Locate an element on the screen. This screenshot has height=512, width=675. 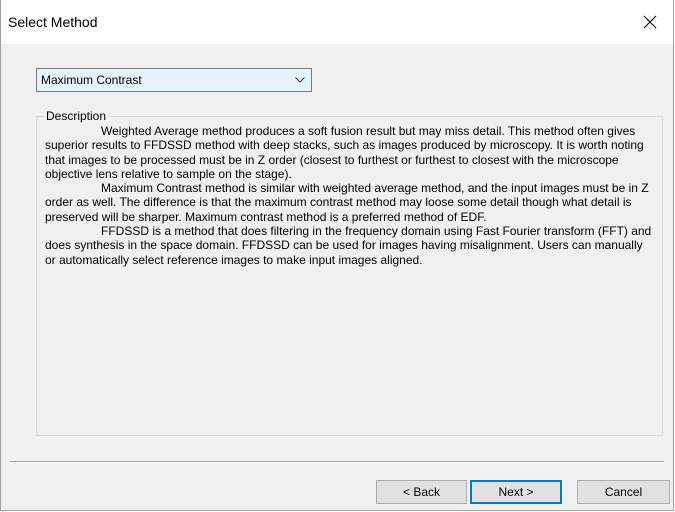
back-button: < Back is located at coordinates (421, 492).